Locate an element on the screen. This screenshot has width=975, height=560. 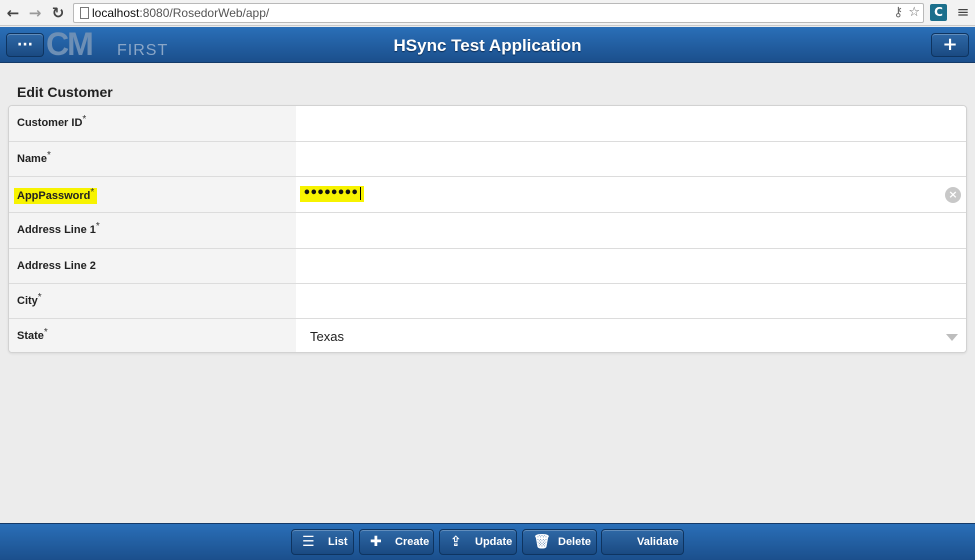
plus-icon: ✚ is located at coordinates (376, 542).